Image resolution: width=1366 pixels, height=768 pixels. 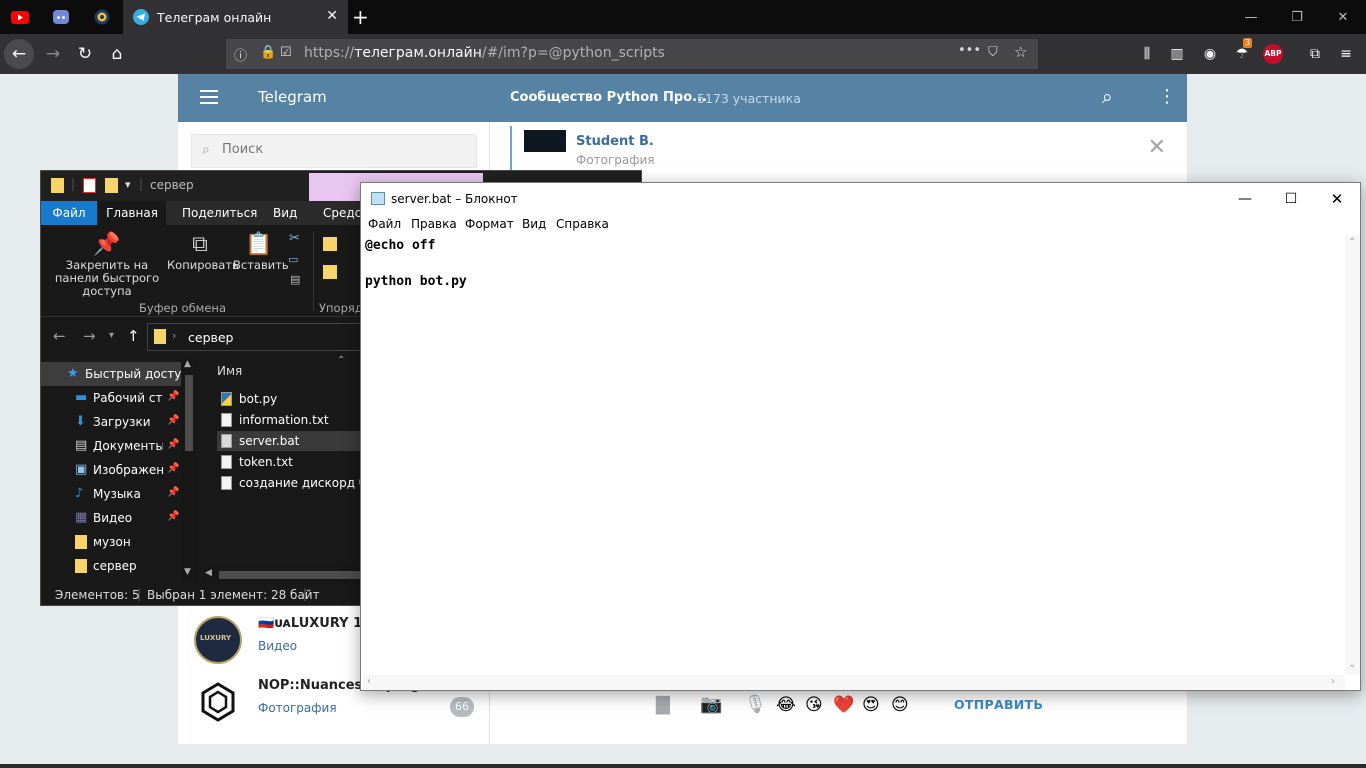 I want to click on recent-locations-icon: ▾, so click(x=111, y=335).